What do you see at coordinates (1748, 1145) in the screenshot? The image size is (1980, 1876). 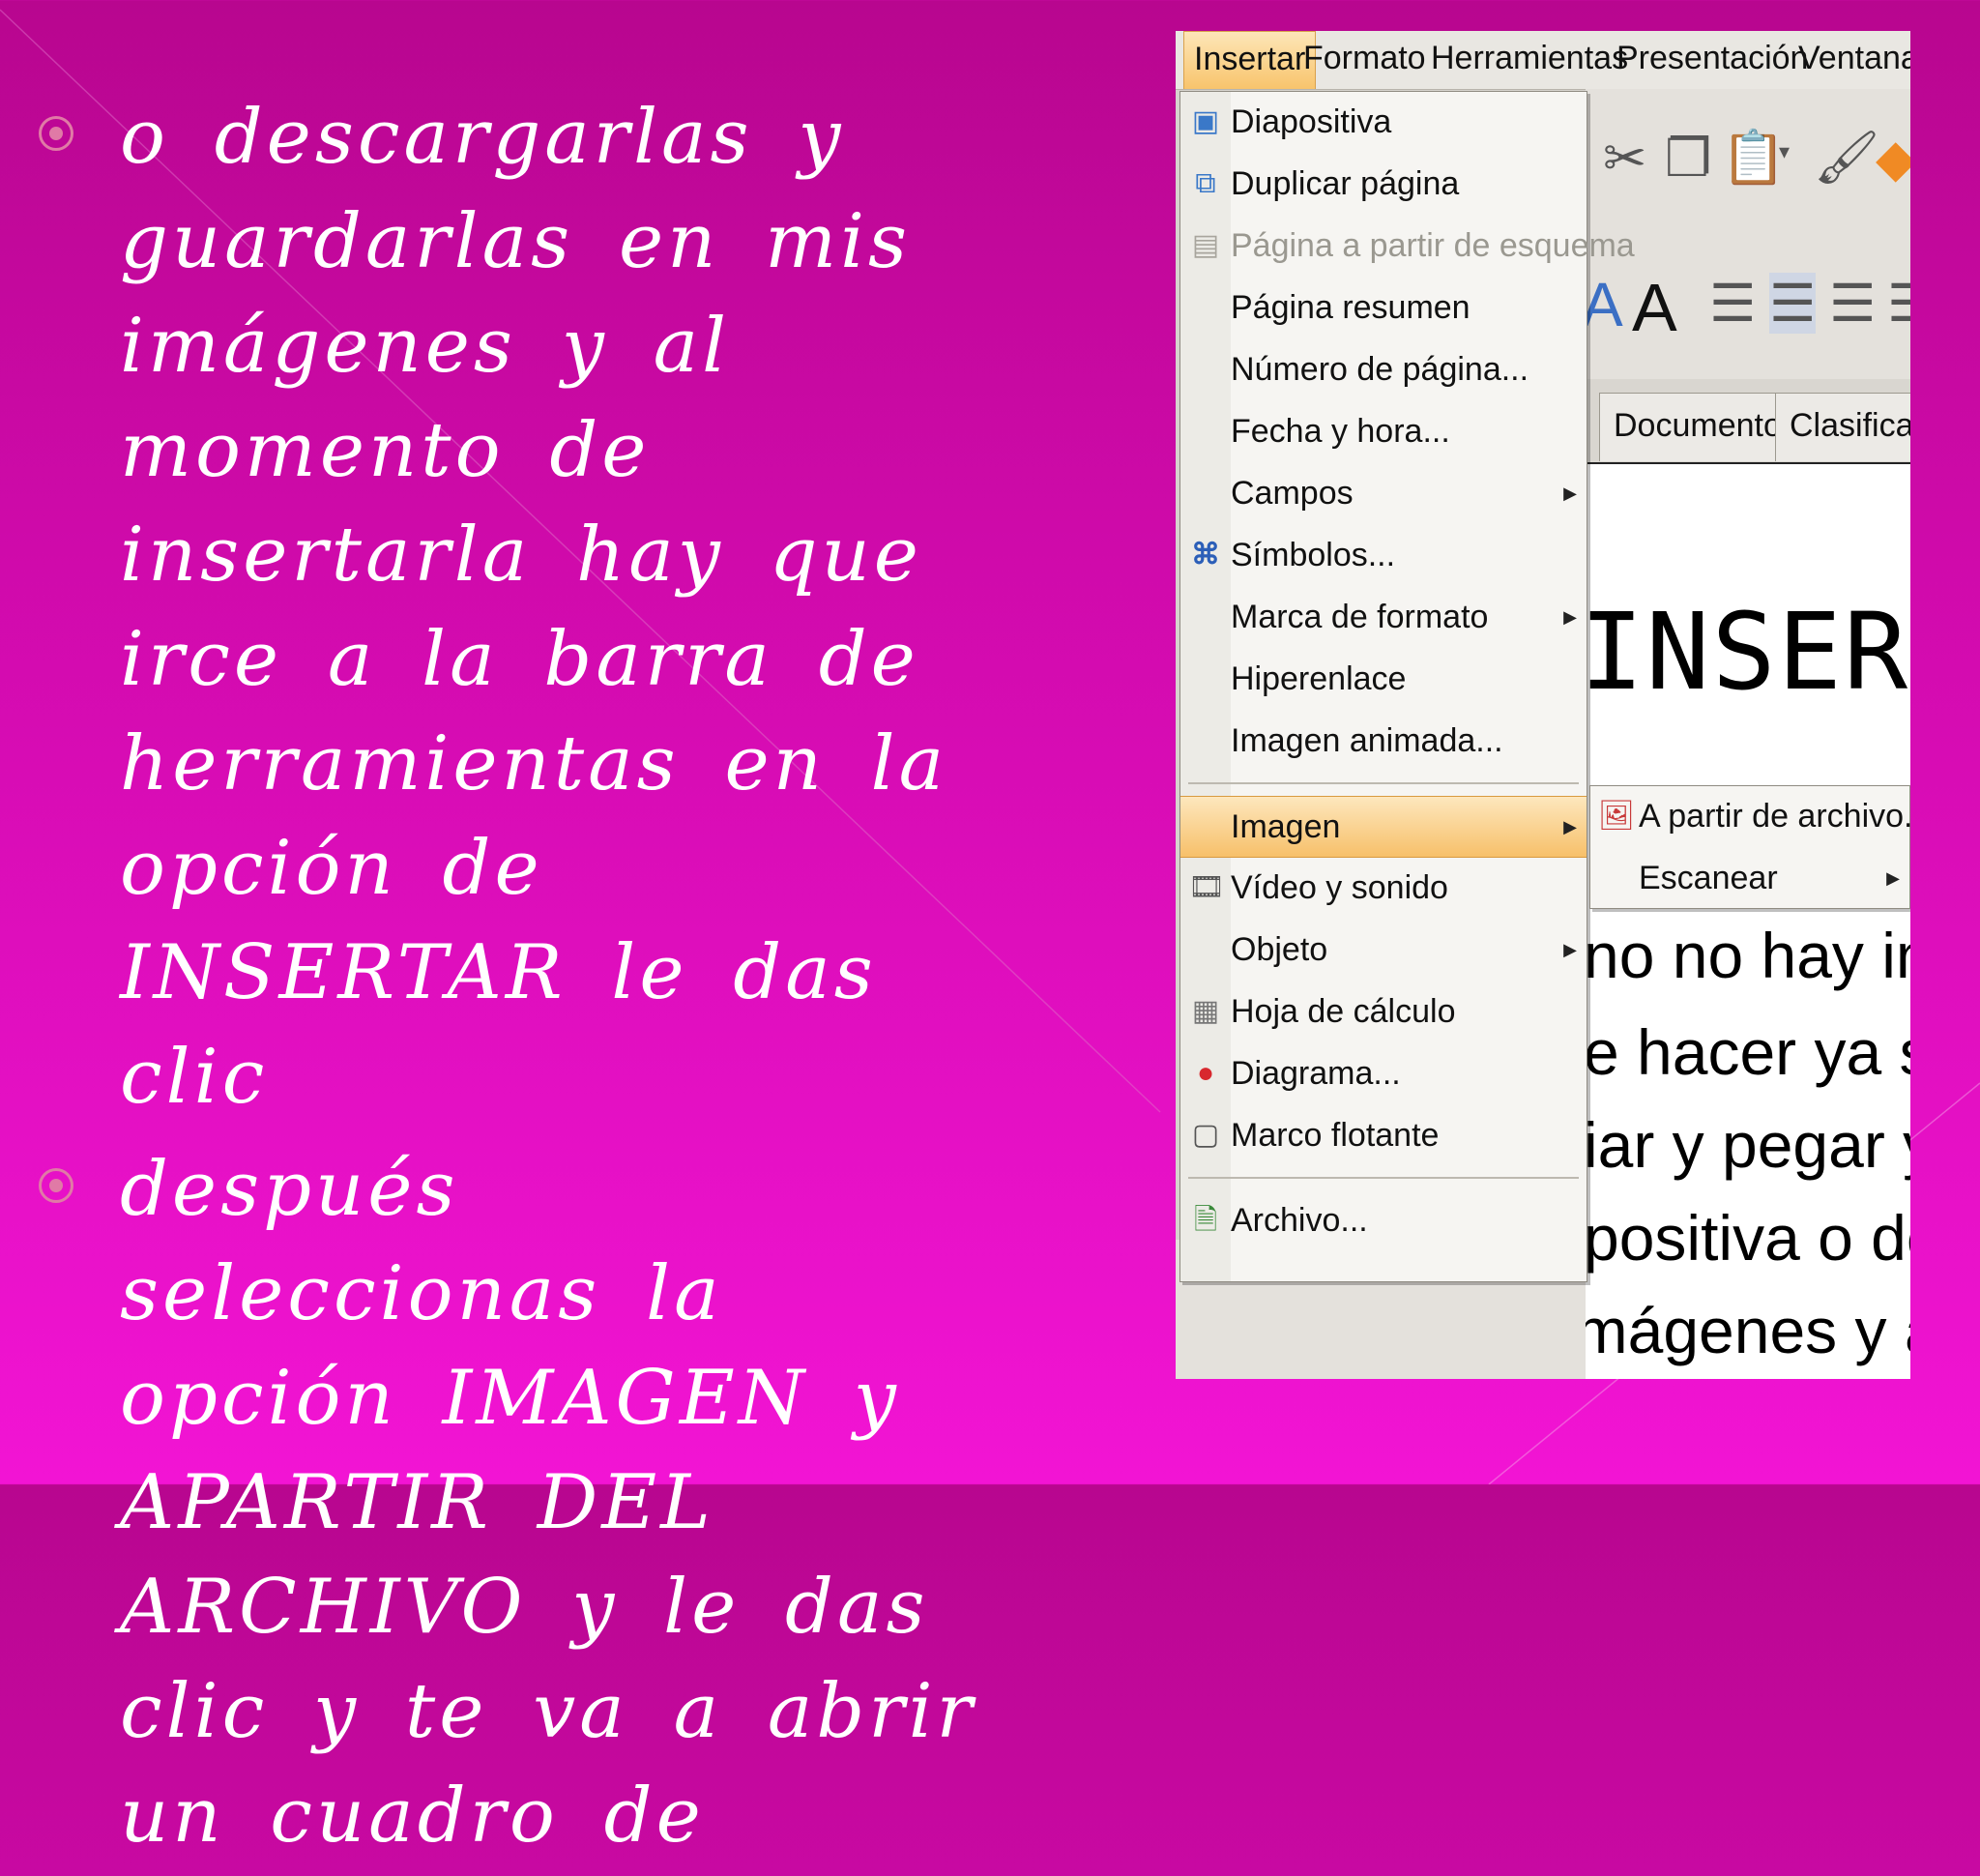 I see `document-line: iar y pegar y as` at bounding box center [1748, 1145].